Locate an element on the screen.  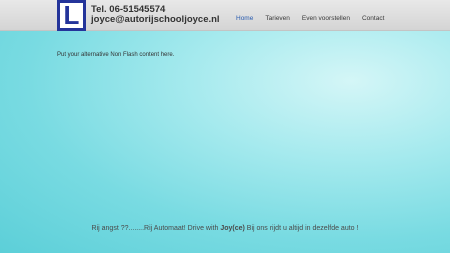
main-nav: Home Tarieven Even voorstellen Contact is located at coordinates (316, 18).